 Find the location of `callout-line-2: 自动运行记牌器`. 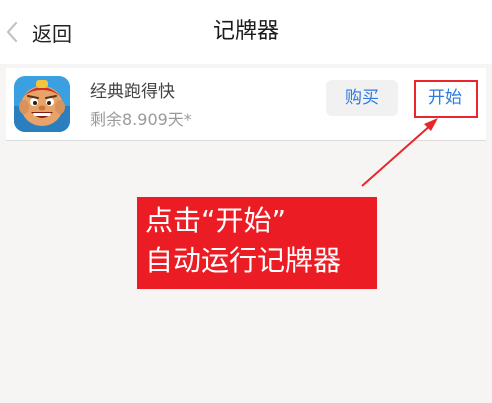

callout-line-2: 自动运行记牌器 is located at coordinates (243, 260).